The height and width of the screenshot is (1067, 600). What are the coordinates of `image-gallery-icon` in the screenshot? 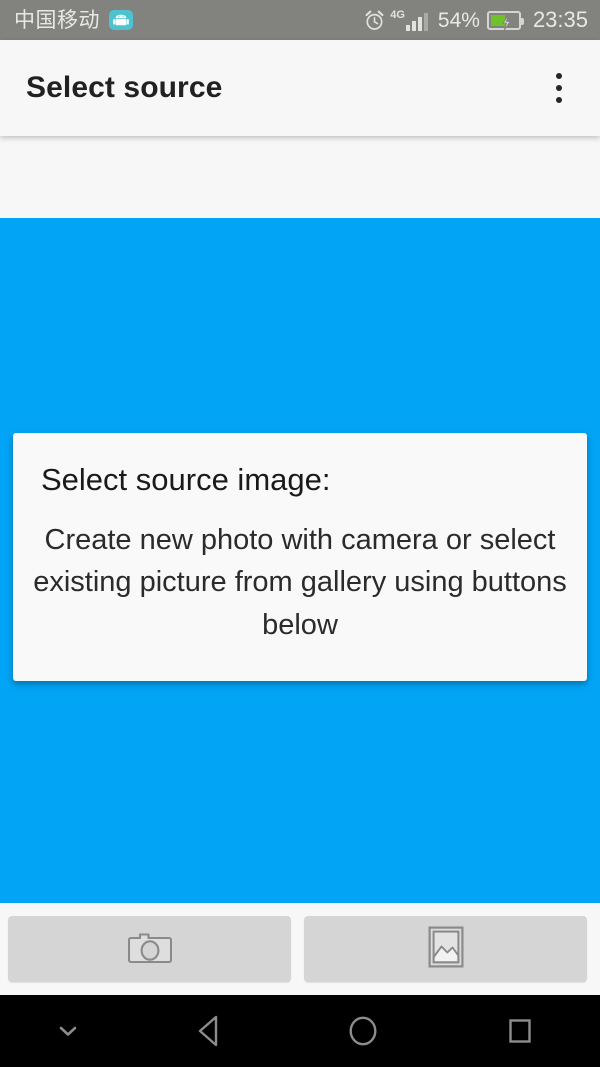 It's located at (446, 949).